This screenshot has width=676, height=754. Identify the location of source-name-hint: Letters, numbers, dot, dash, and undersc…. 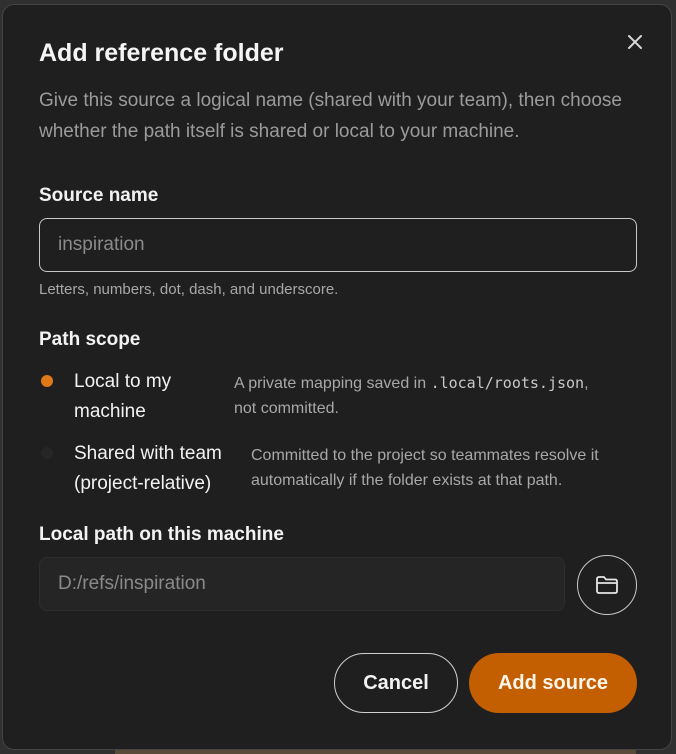
(189, 289).